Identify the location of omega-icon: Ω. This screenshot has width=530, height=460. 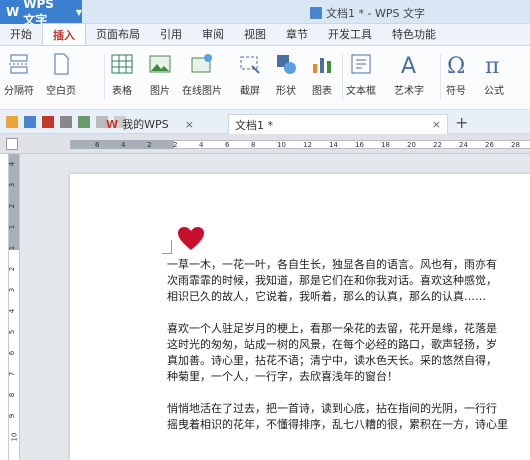
(456, 65).